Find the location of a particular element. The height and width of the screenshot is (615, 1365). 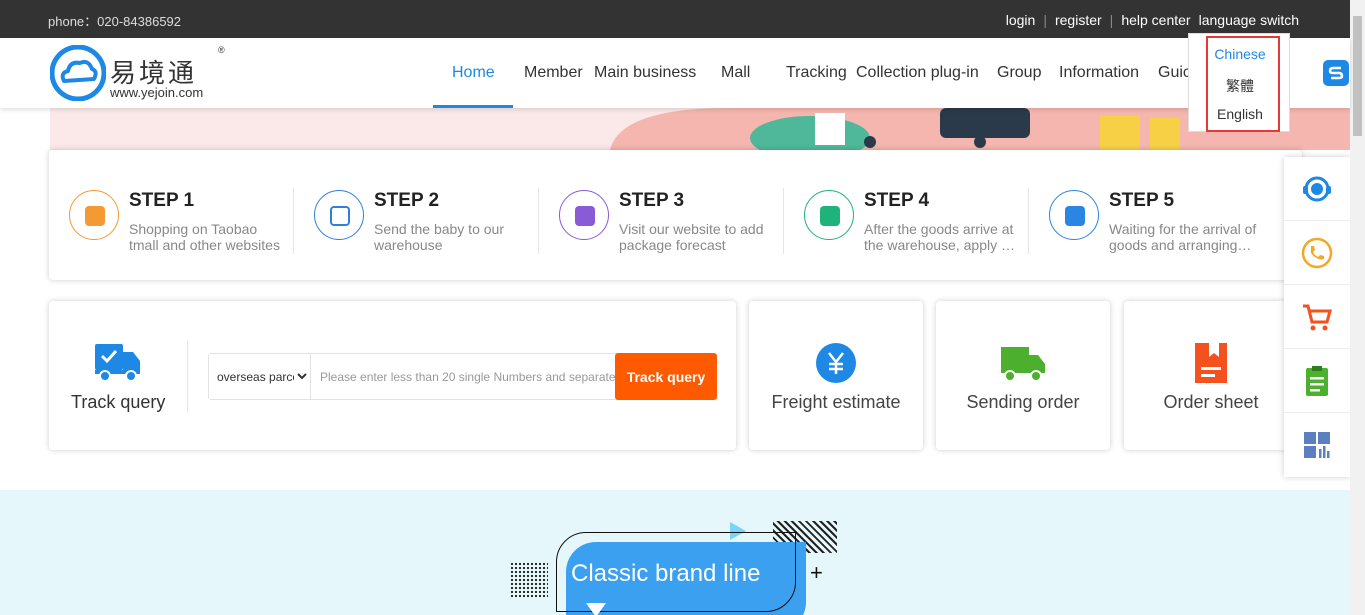

scrollbar-thumb is located at coordinates (1357, 76).